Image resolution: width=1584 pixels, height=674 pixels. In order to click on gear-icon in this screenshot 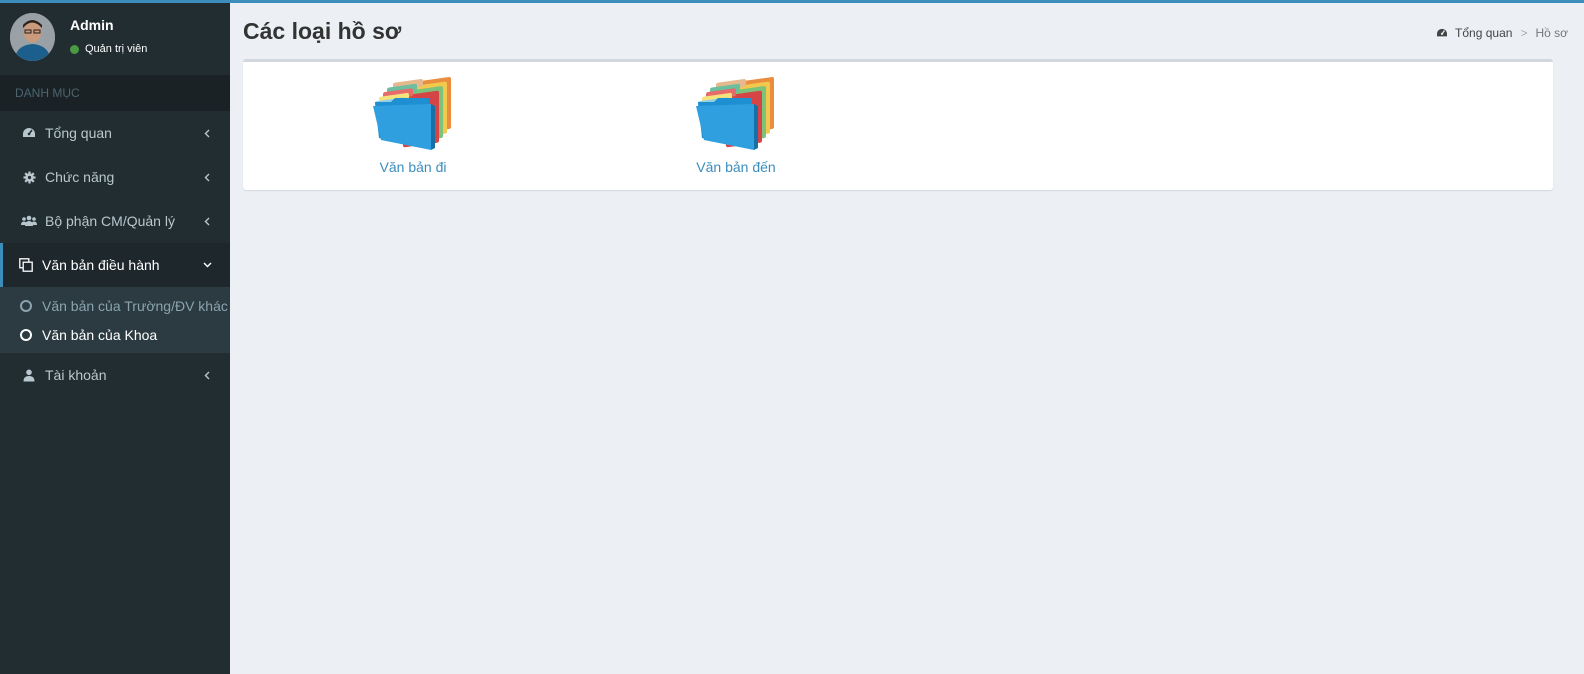, I will do `click(29, 177)`.